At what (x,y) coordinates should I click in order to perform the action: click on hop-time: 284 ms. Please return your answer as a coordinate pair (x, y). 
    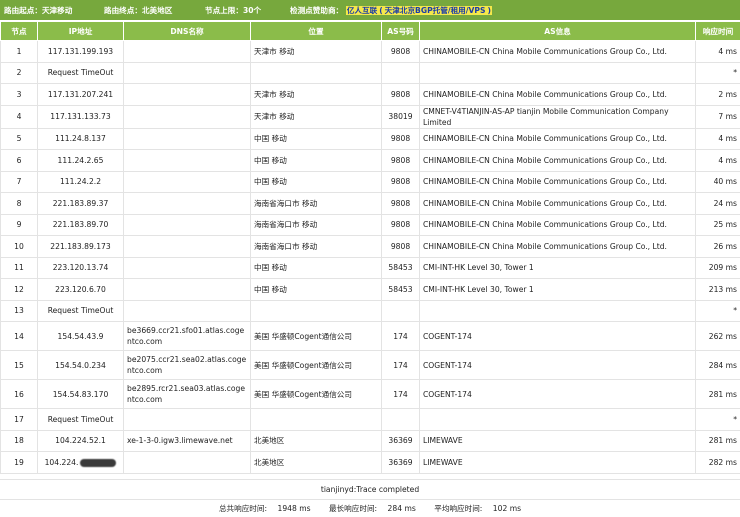
    Looking at the image, I should click on (717, 365).